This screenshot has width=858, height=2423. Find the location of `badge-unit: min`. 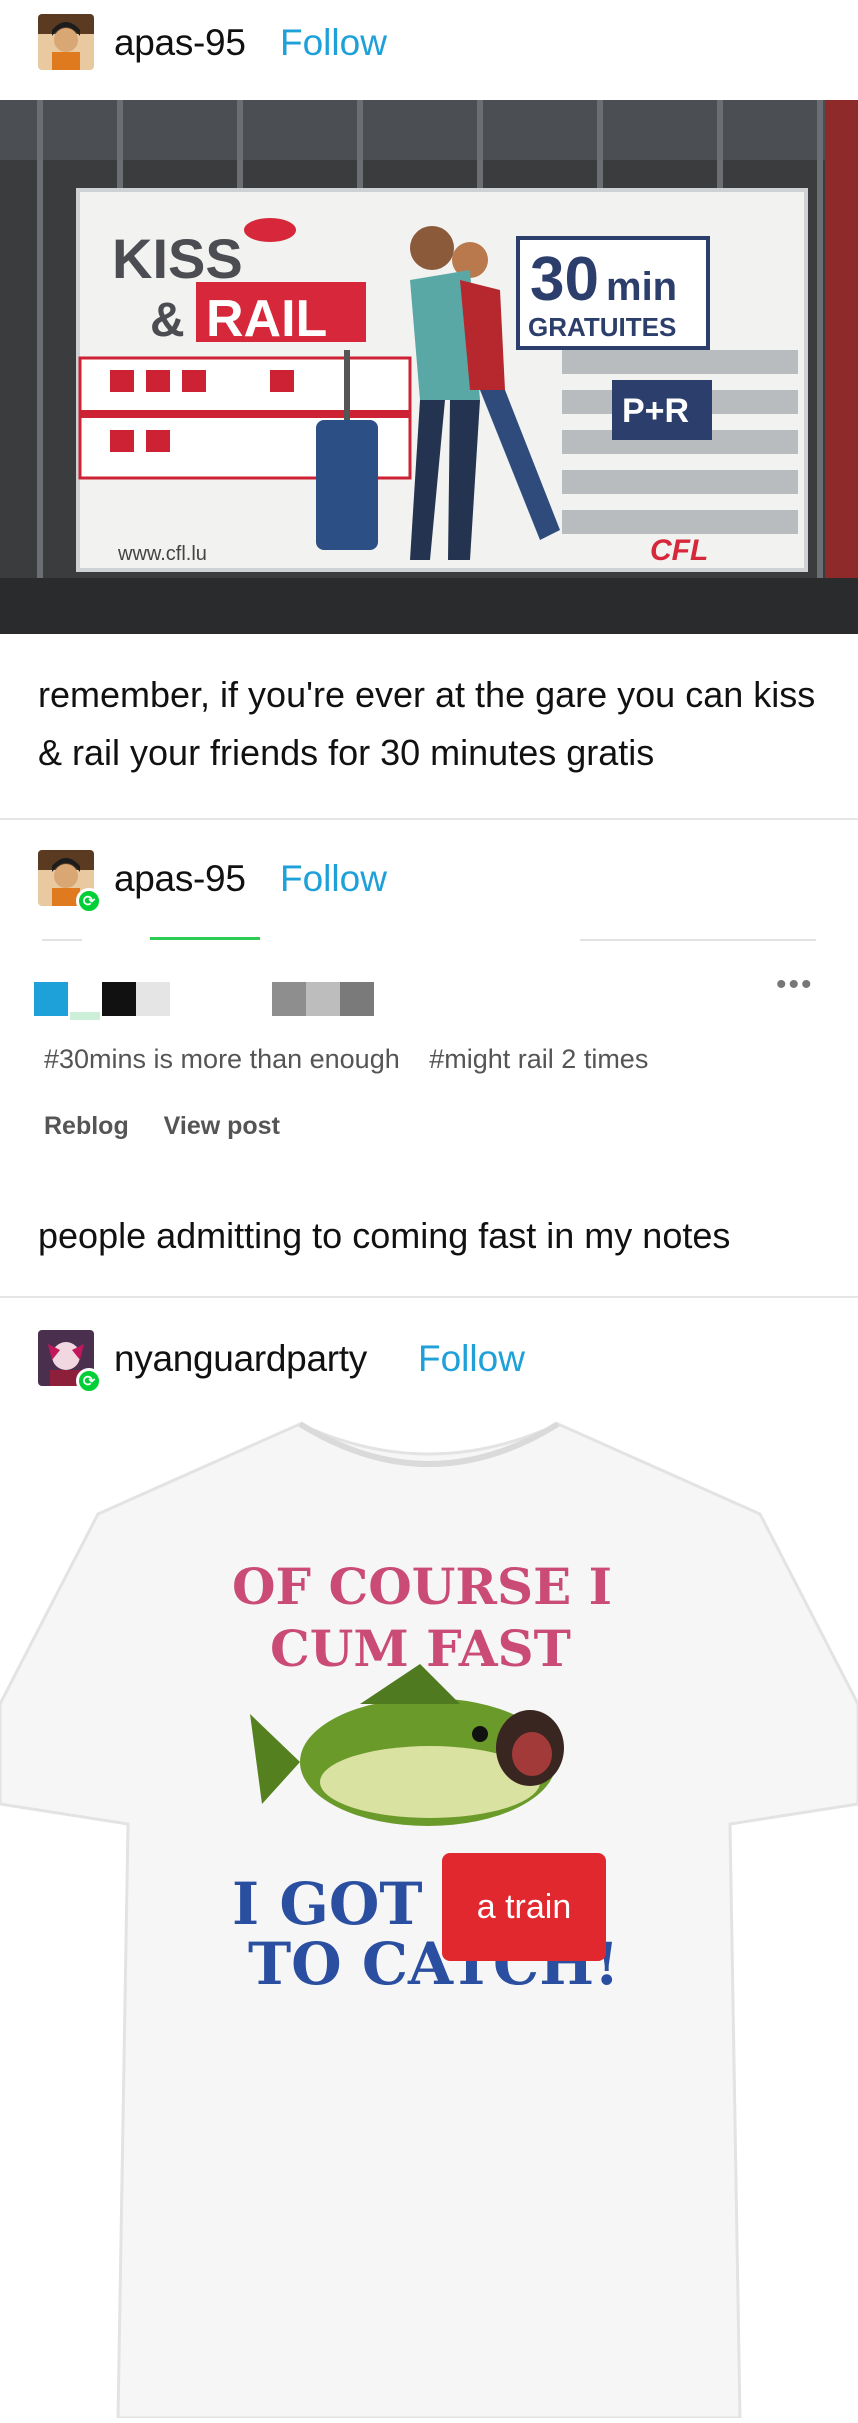

badge-unit: min is located at coordinates (641, 287).